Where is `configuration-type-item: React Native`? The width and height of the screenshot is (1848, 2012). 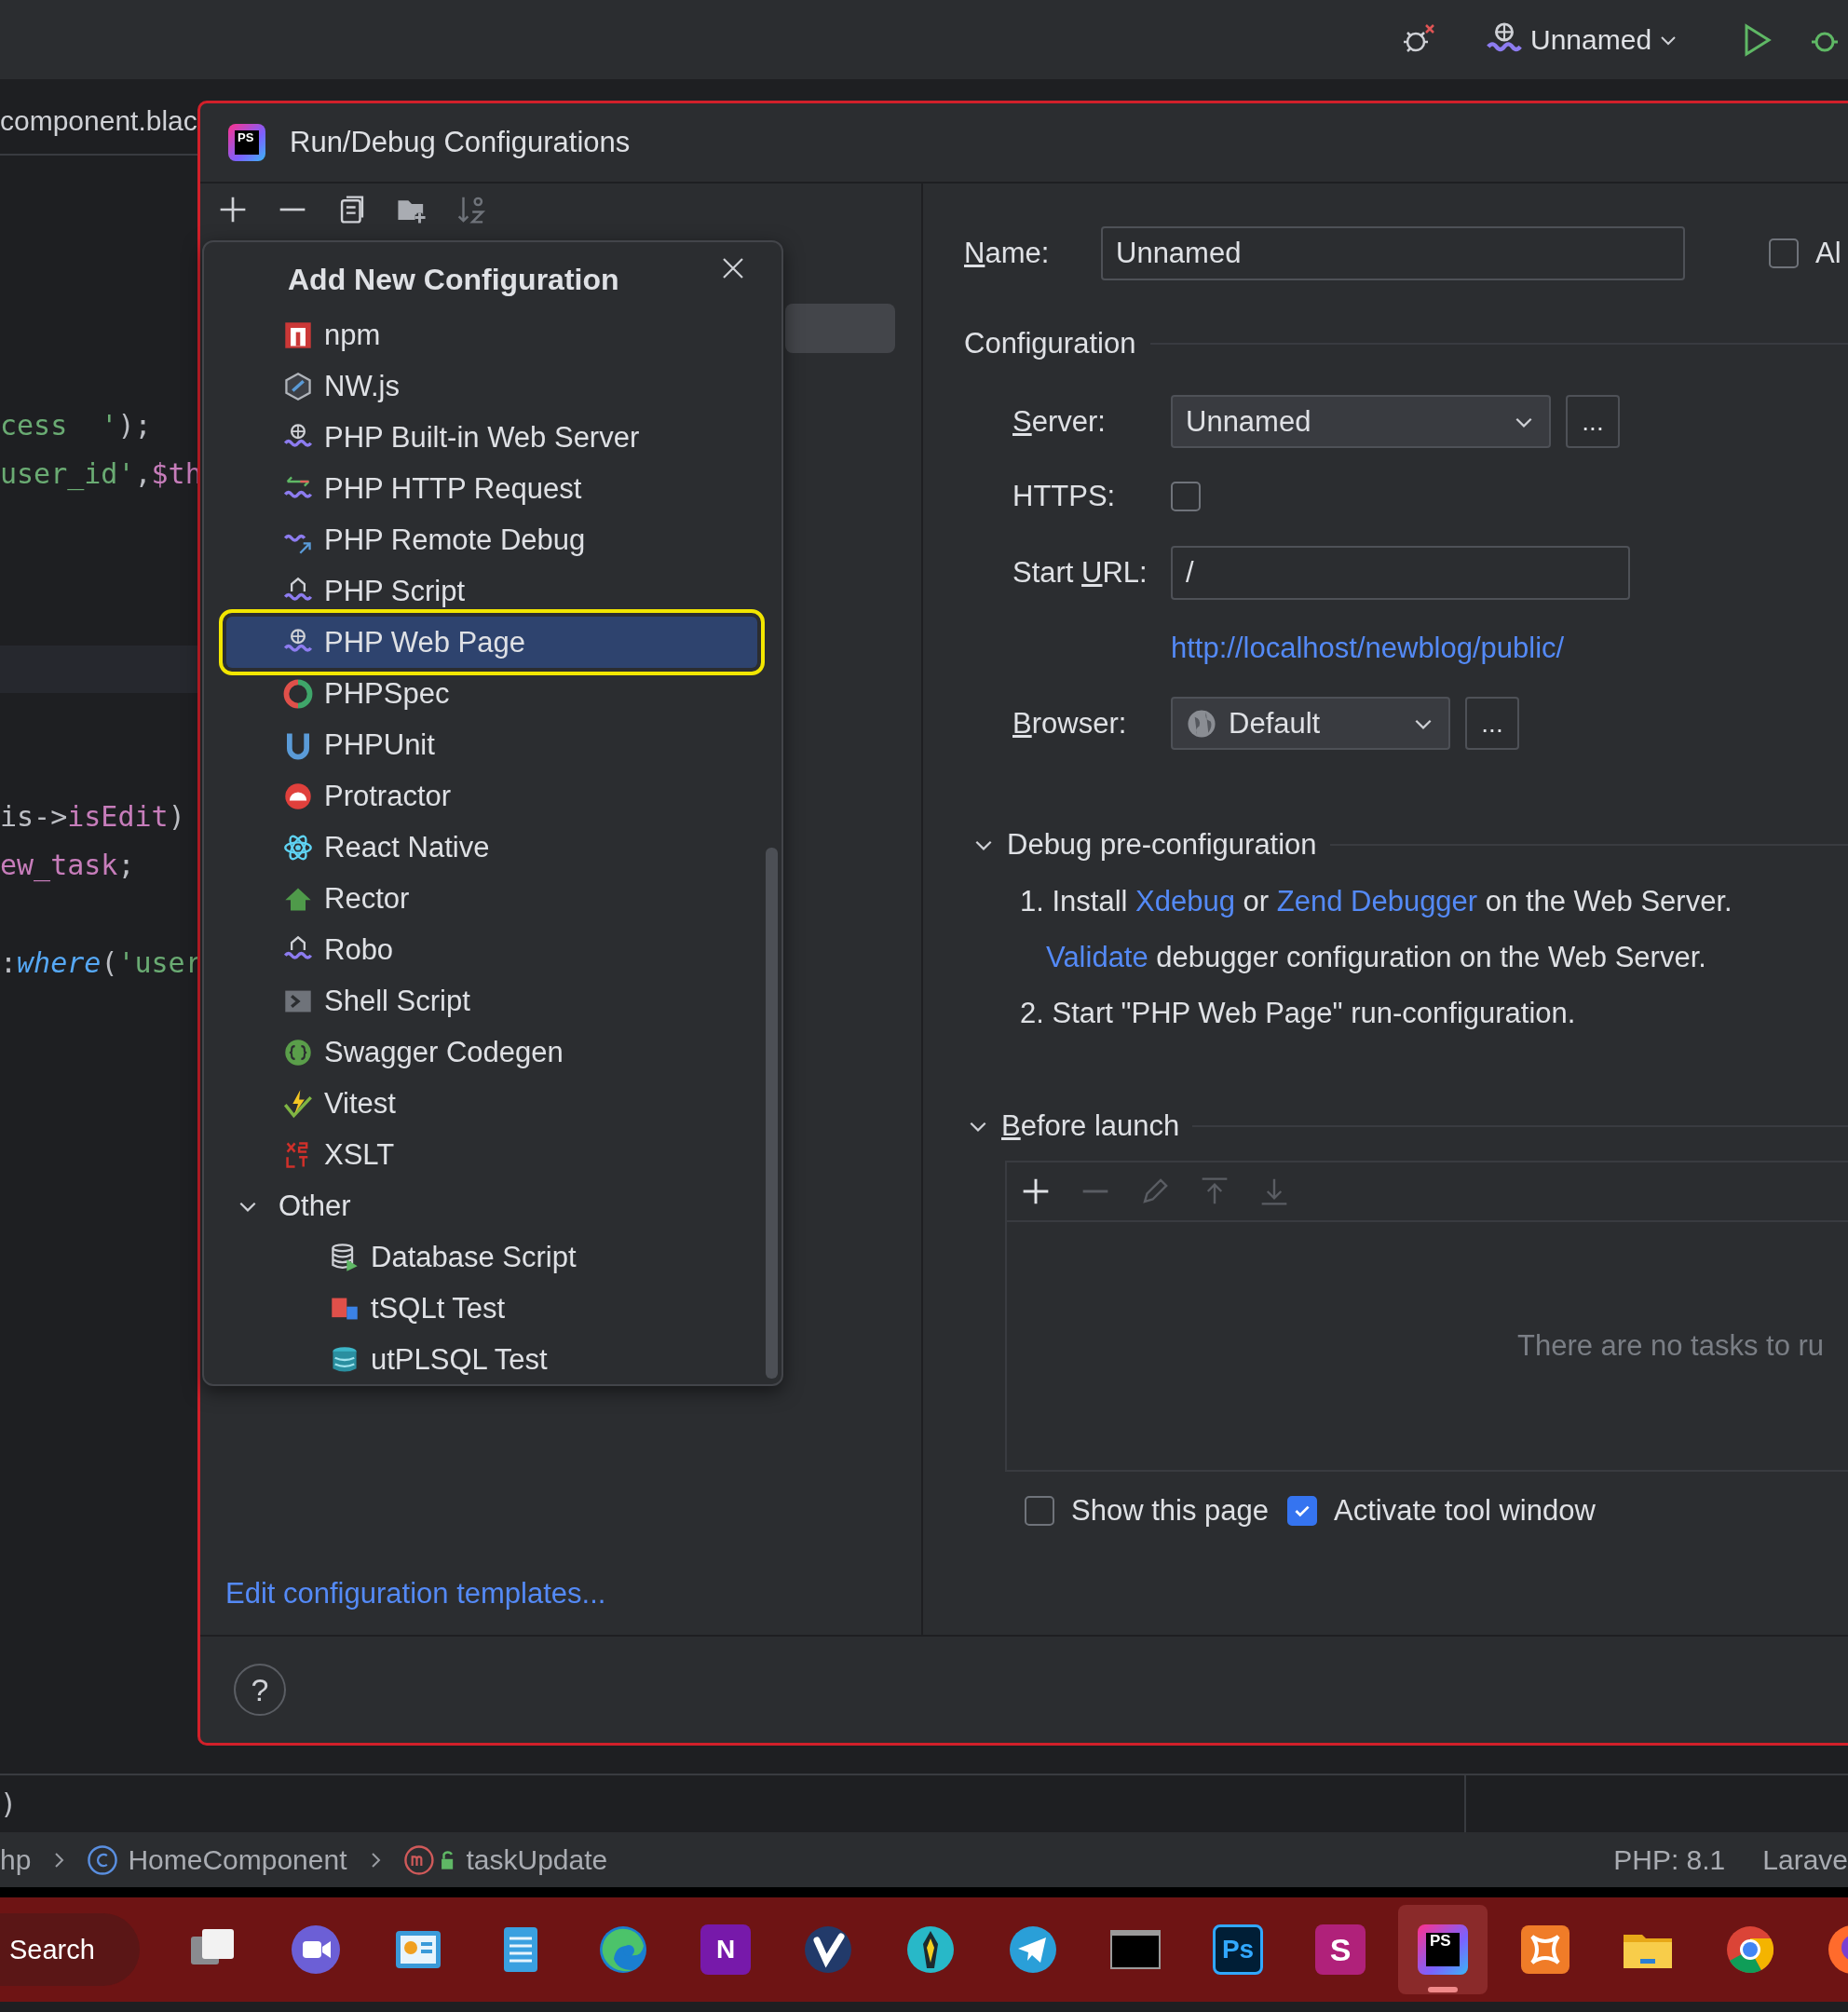 configuration-type-item: React Native is located at coordinates (480, 847).